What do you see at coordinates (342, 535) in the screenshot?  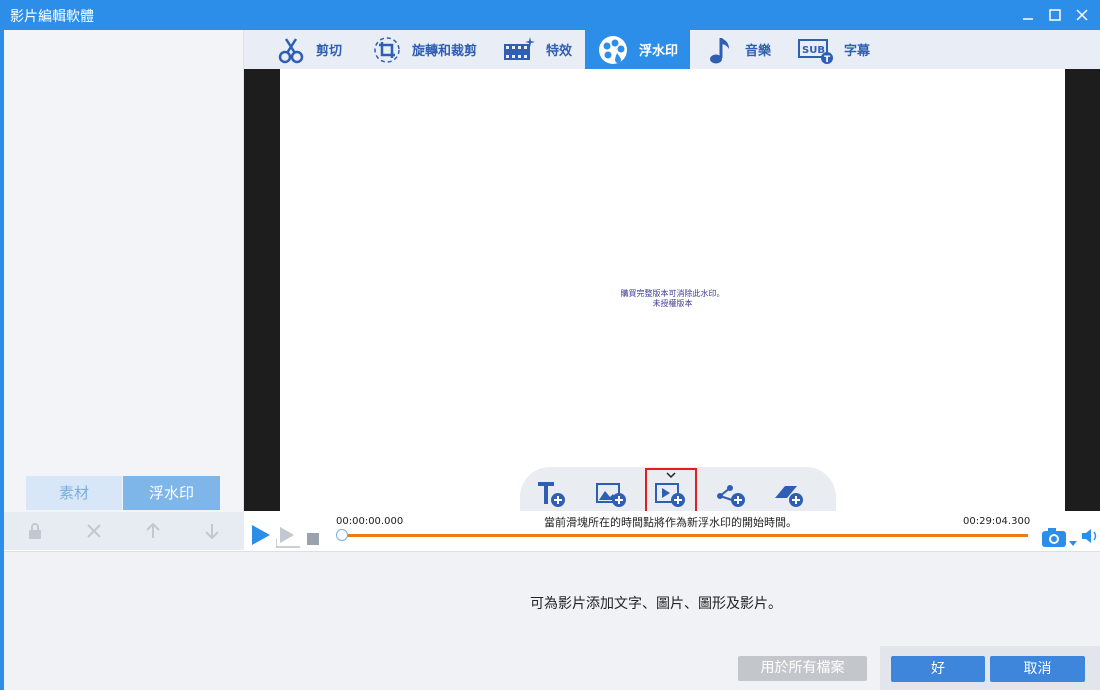 I see `timeline-slider-handle` at bounding box center [342, 535].